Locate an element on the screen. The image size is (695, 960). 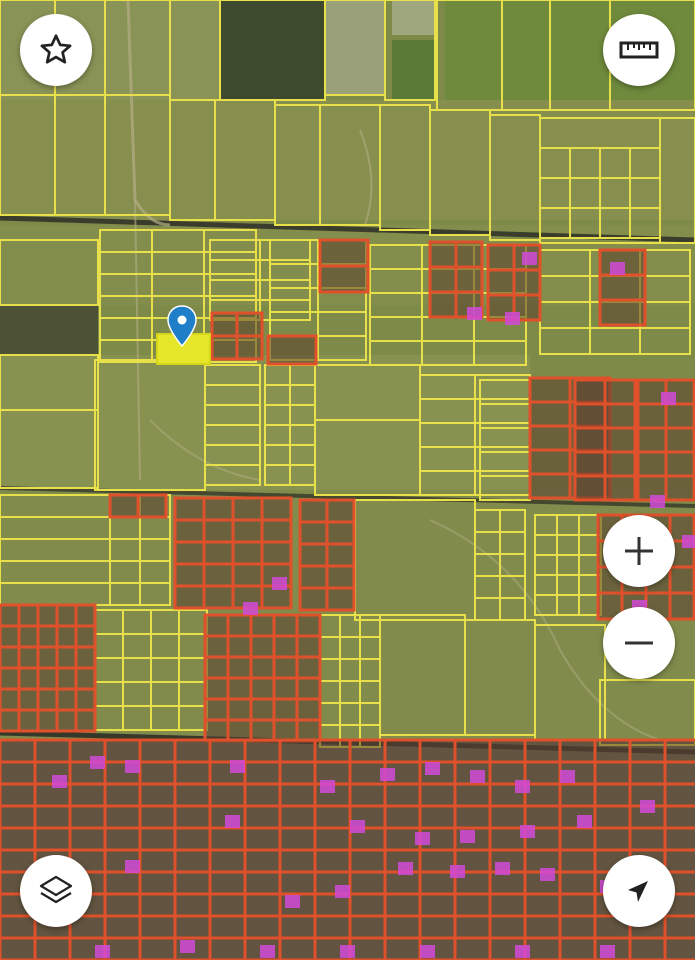
zoom-out-button is located at coordinates (639, 643).